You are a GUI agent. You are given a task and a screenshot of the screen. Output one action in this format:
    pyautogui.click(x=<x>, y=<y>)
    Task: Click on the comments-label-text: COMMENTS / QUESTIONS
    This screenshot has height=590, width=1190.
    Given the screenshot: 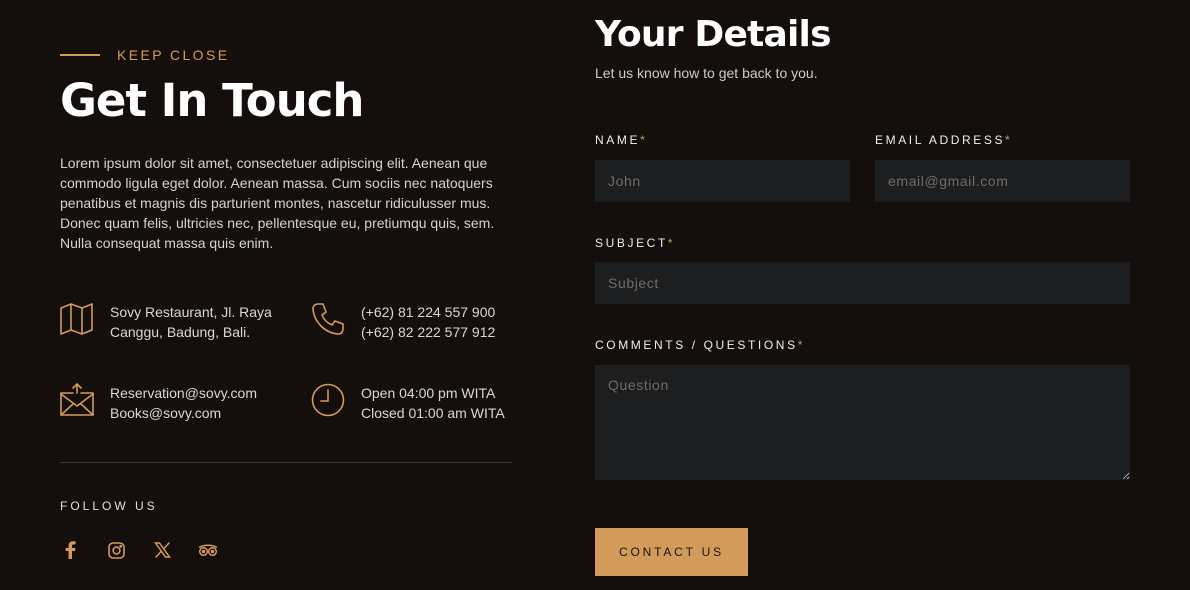 What is the action you would take?
    pyautogui.click(x=696, y=345)
    